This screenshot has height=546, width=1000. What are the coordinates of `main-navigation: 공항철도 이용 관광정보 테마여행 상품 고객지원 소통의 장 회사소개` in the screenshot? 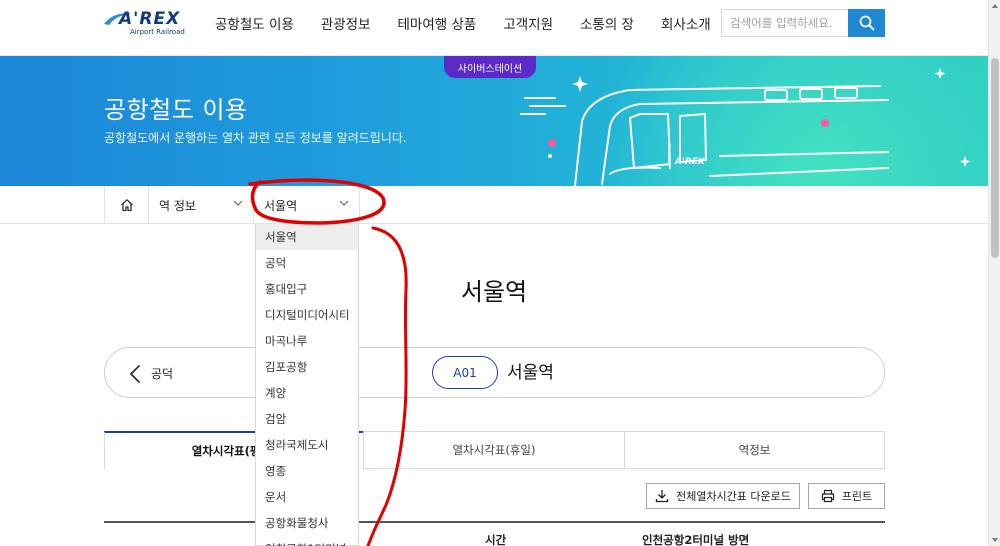 It's located at (476, 23).